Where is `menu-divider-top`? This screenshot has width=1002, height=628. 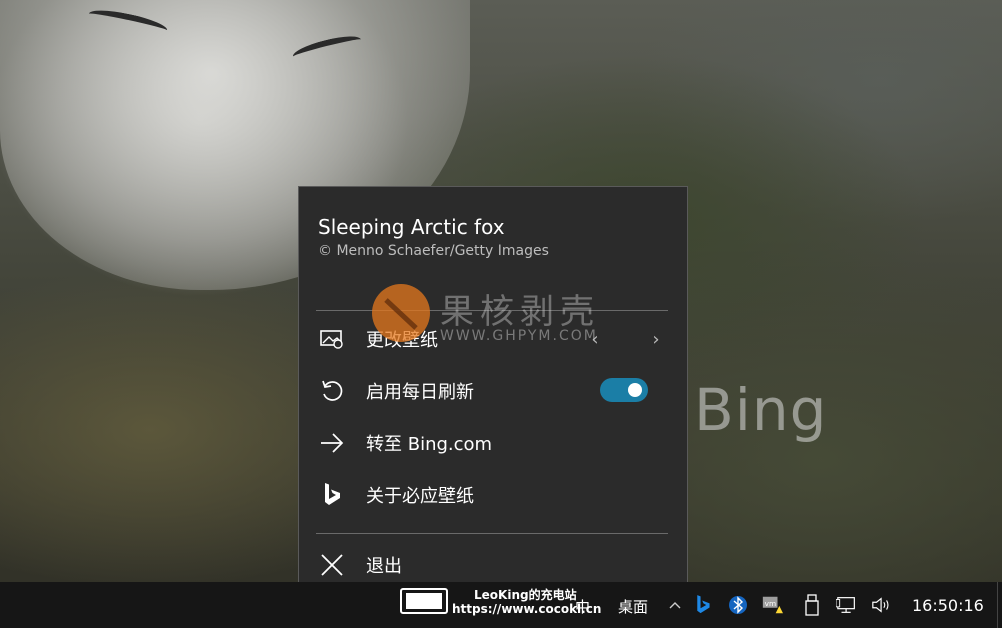
menu-divider-top is located at coordinates (492, 310).